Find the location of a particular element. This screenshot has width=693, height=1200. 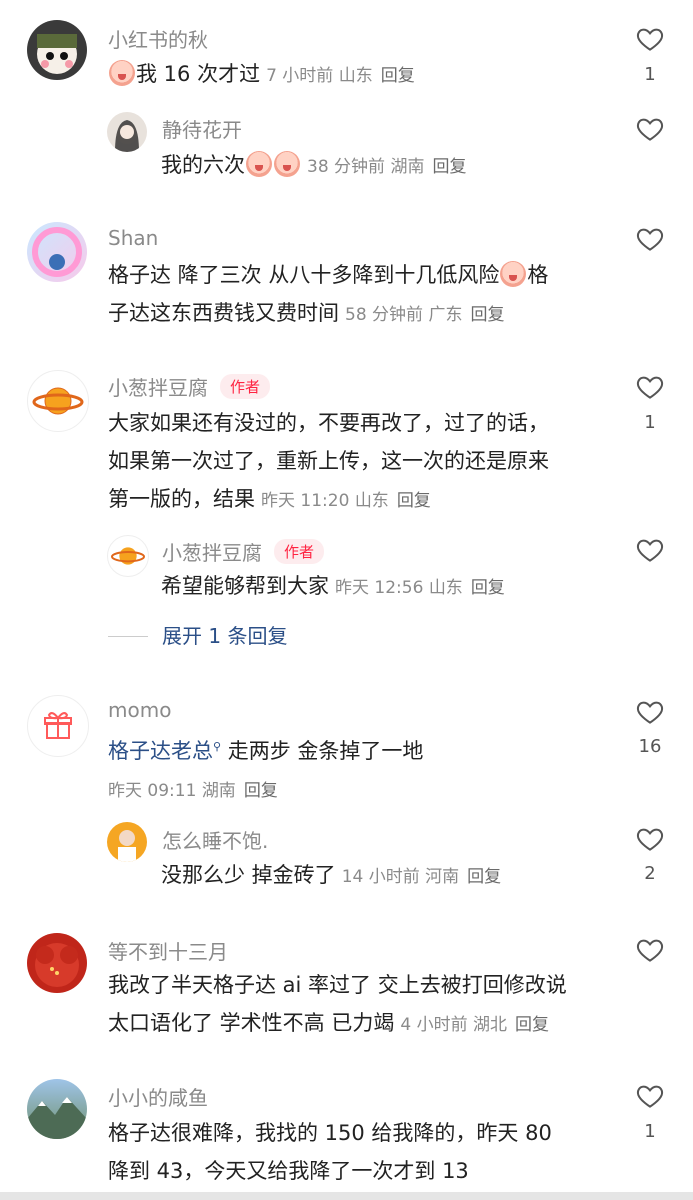

comment-meta: 14 小时前 河南 回复 is located at coordinates (421, 877).